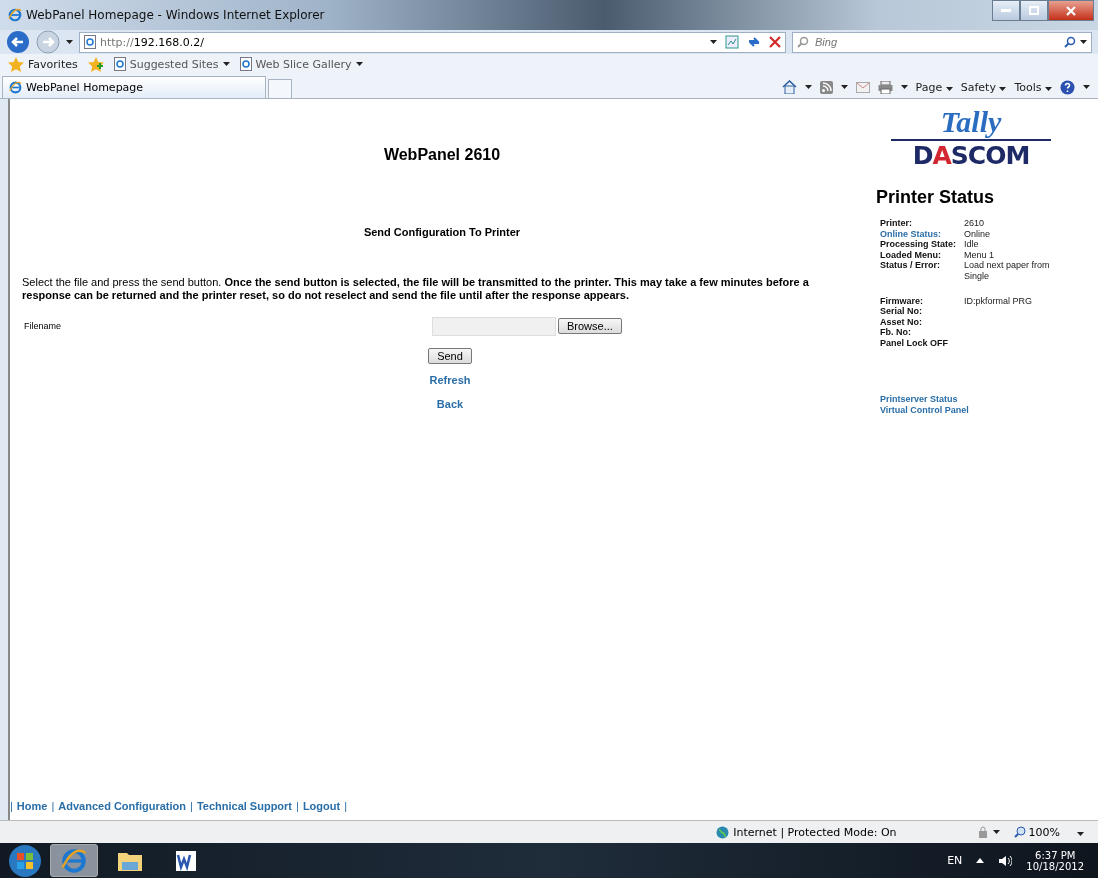  I want to click on command-menu: Page, so click(934, 87).